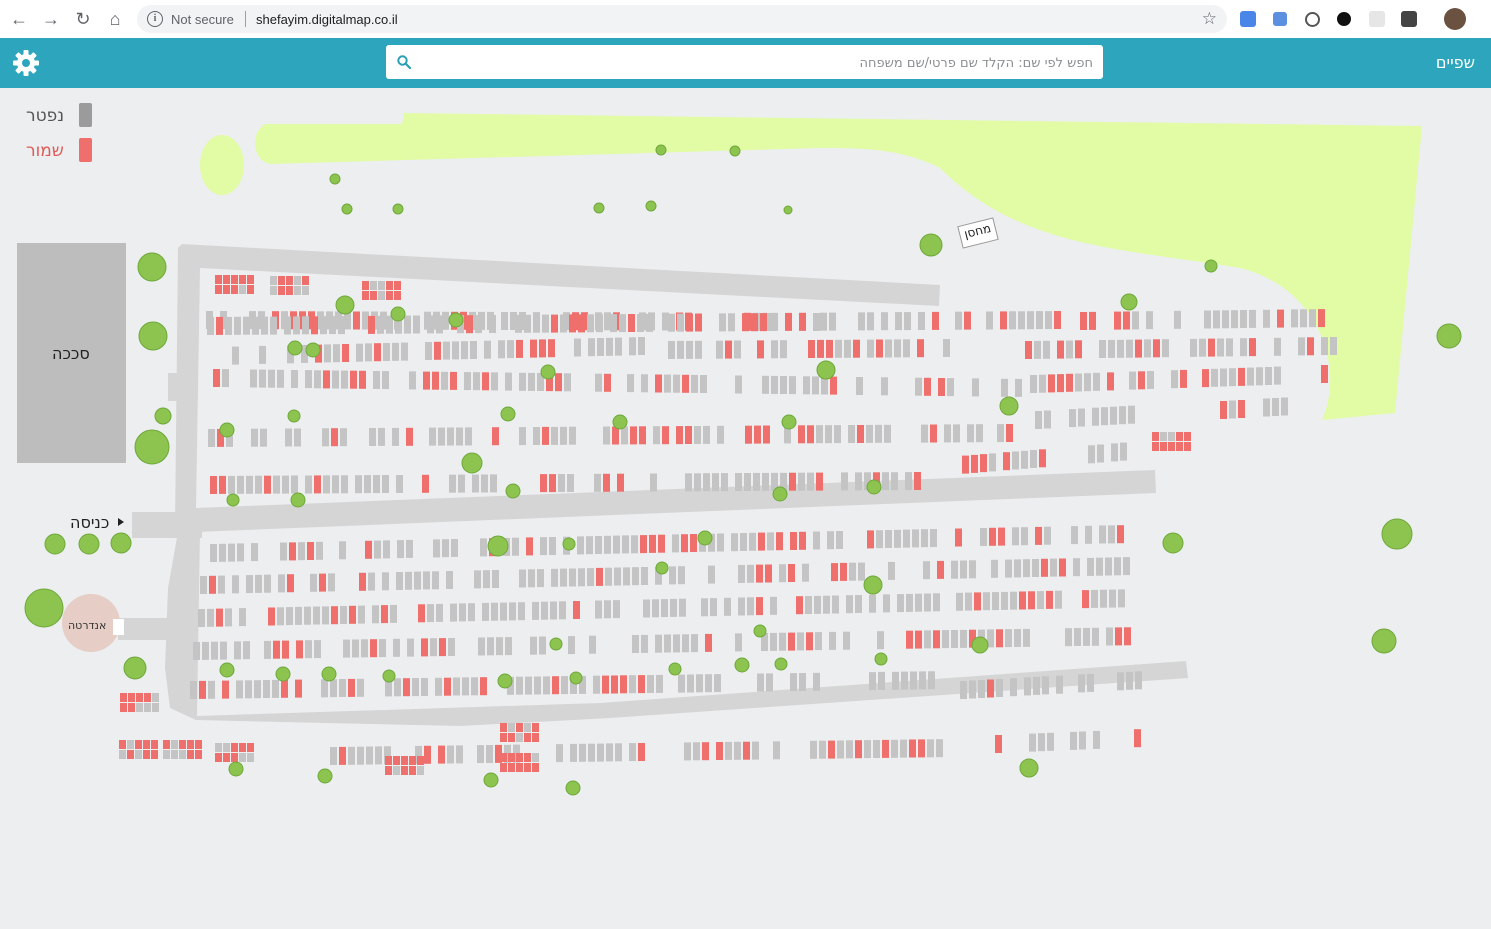 The image size is (1491, 929). Describe the element at coordinates (1280, 19) in the screenshot. I see `language-extension-icon` at that location.